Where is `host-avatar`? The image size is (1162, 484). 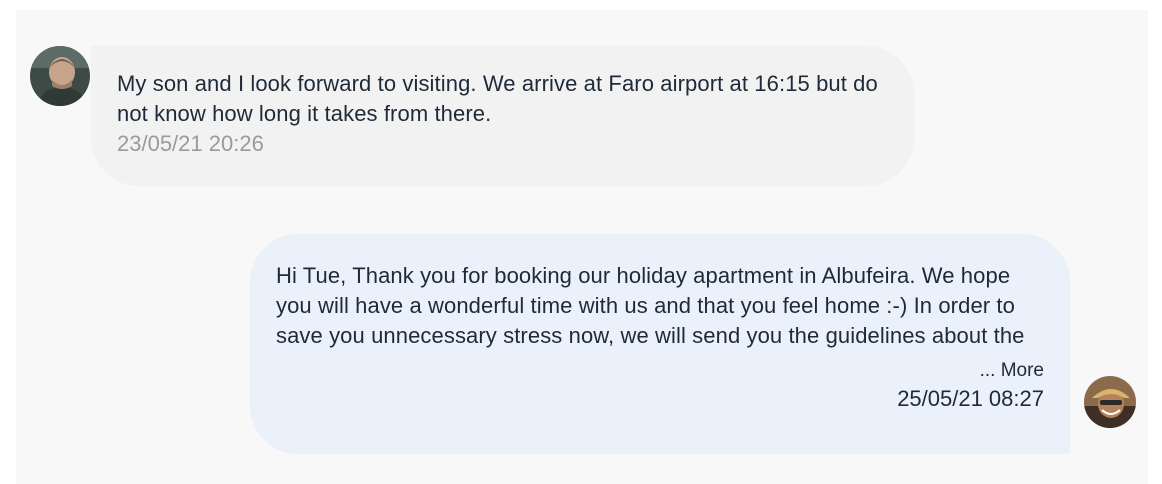 host-avatar is located at coordinates (1110, 402).